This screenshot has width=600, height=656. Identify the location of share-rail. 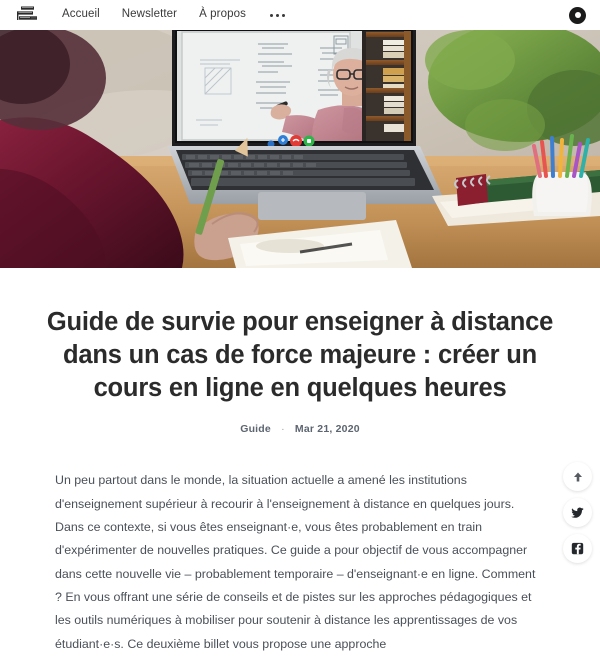
(577, 512).